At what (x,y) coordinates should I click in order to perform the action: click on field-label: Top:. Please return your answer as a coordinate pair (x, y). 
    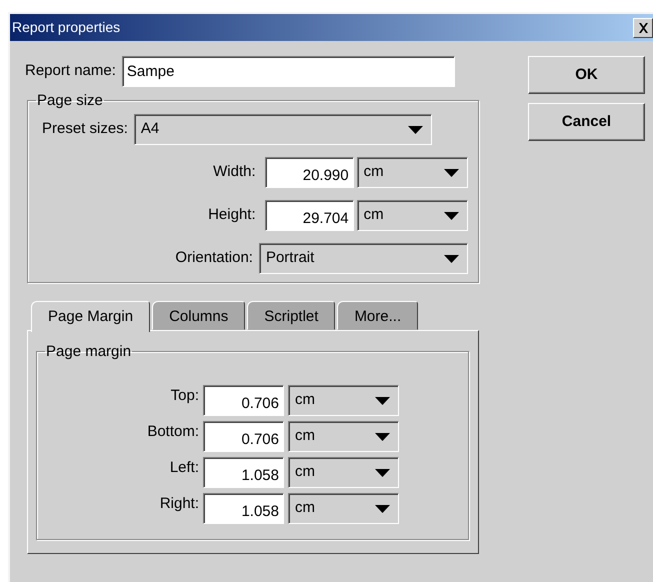
    Looking at the image, I should click on (184, 396).